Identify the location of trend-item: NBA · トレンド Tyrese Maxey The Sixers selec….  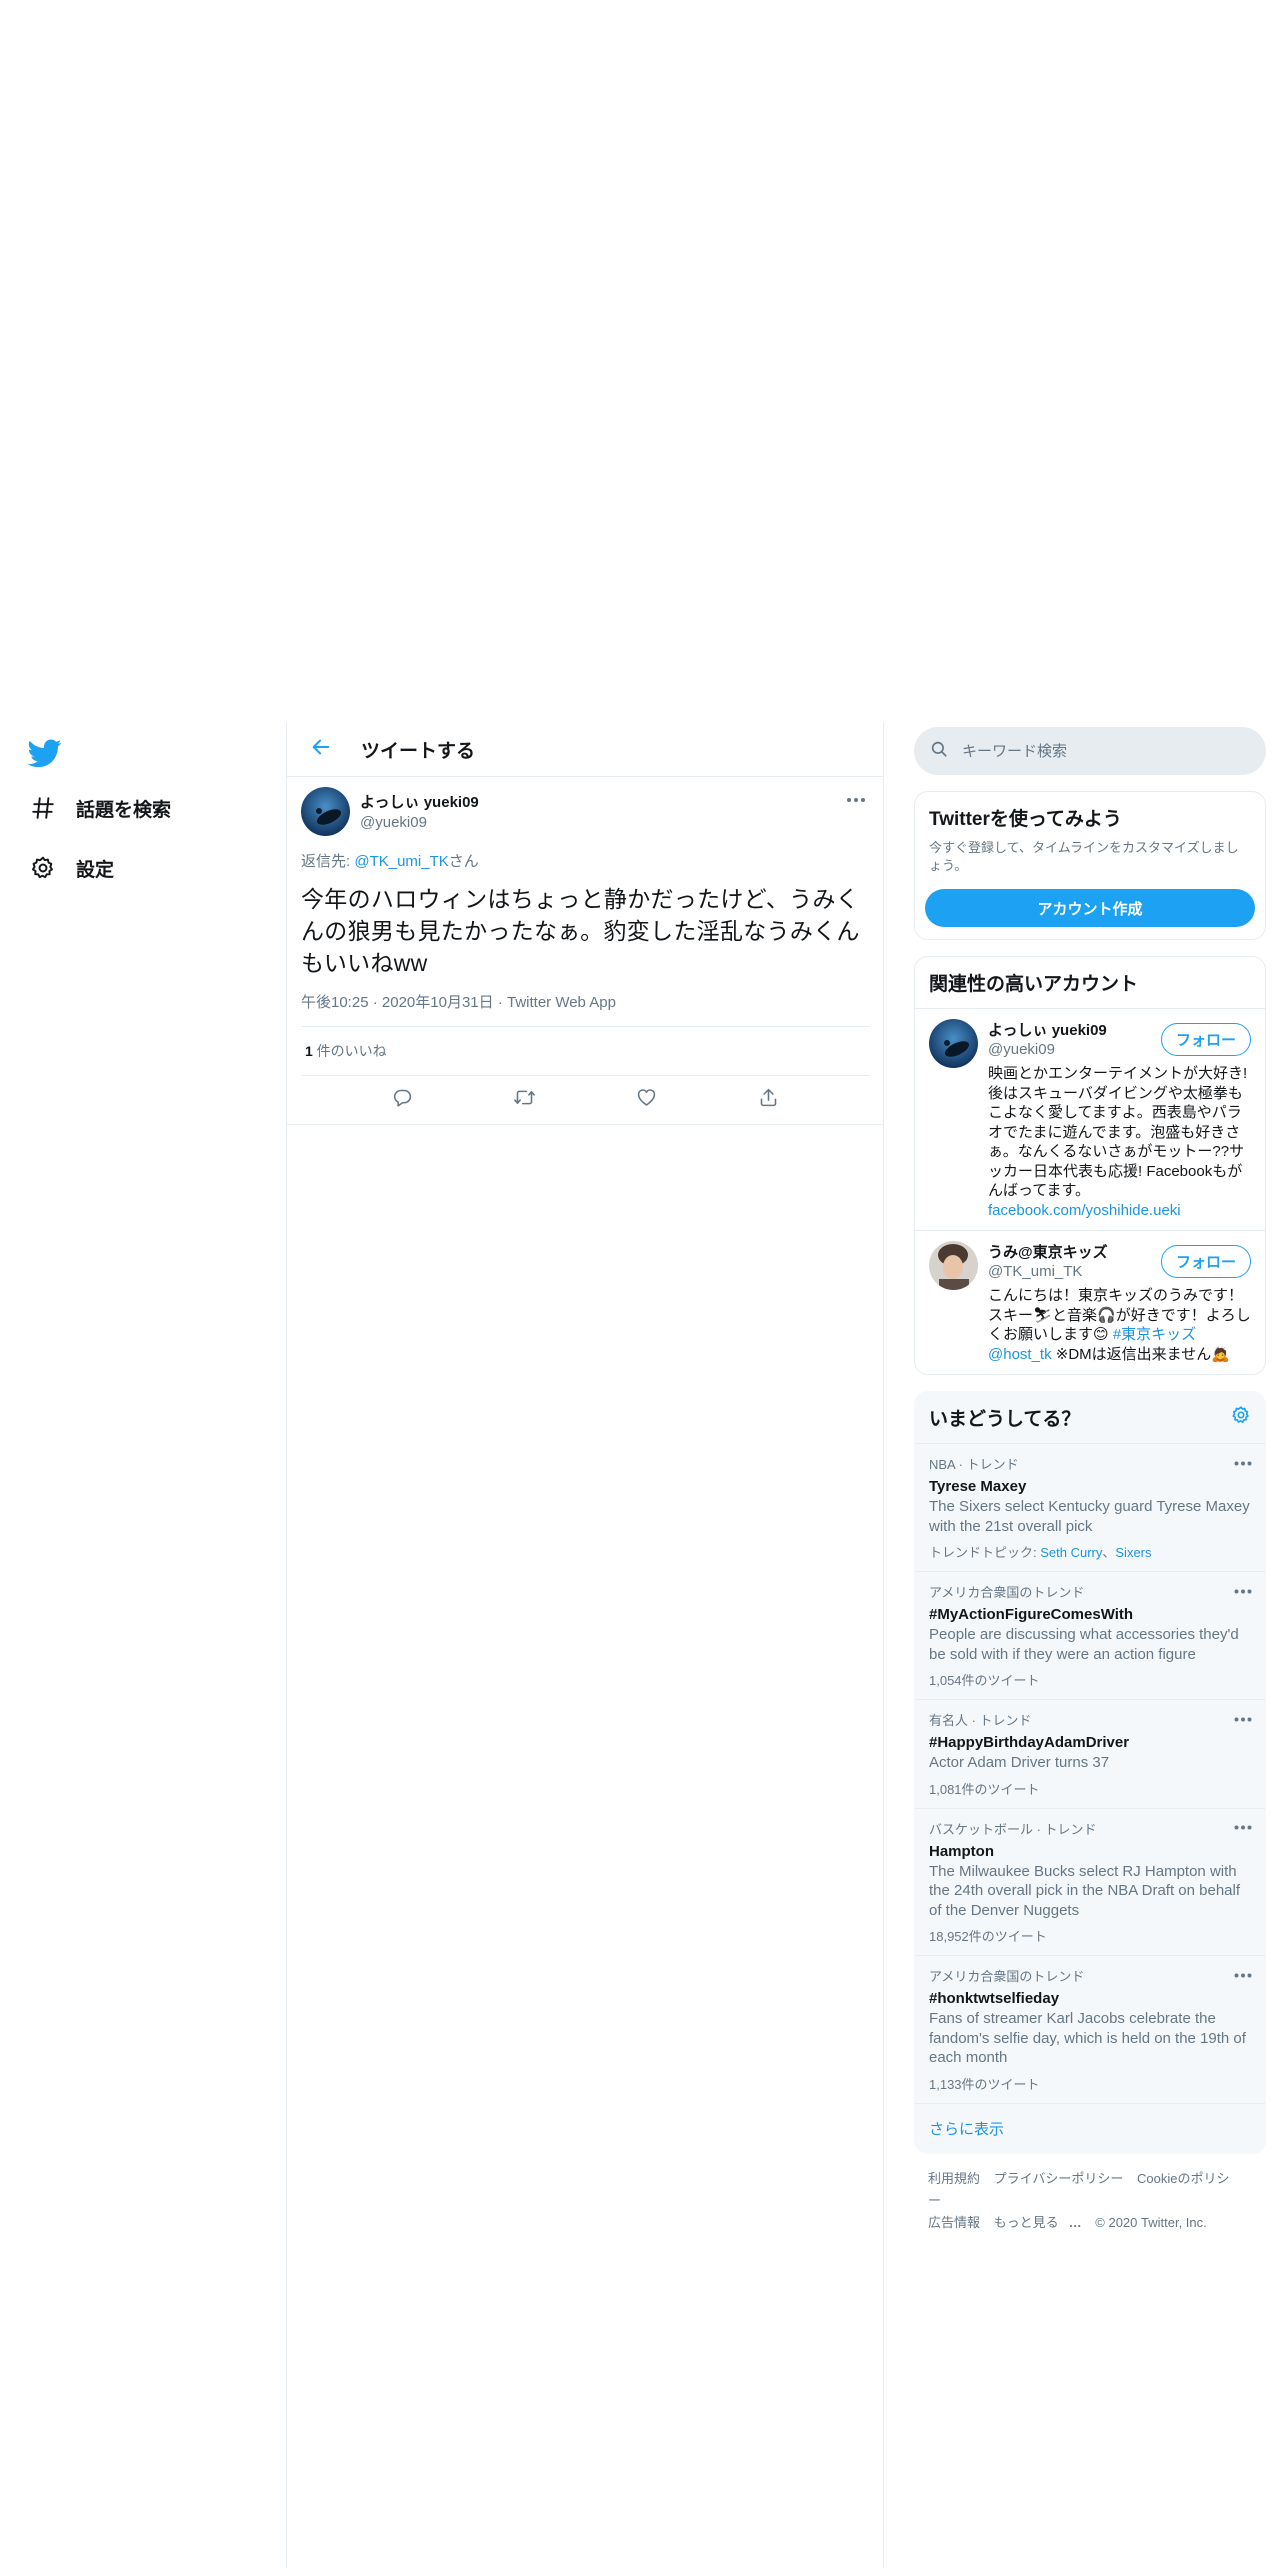
(1090, 1508).